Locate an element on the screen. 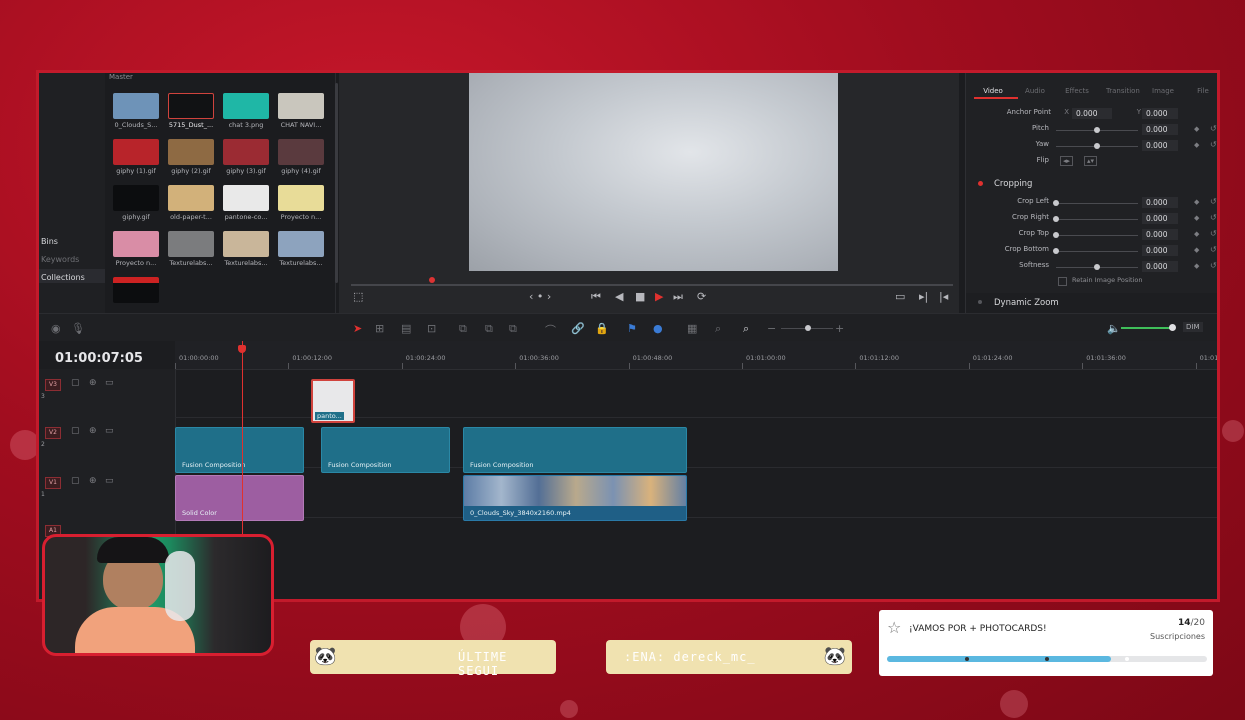 Image resolution: width=1245 pixels, height=720 pixels. insert-clip-icon: ⧉ is located at coordinates (463, 329).